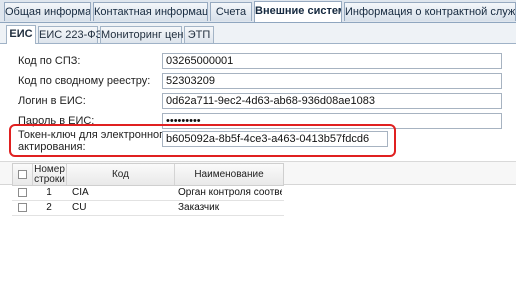 The image size is (516, 290). Describe the element at coordinates (199, 34) in the screenshot. I see `subtab-etp: ЭТП` at that location.